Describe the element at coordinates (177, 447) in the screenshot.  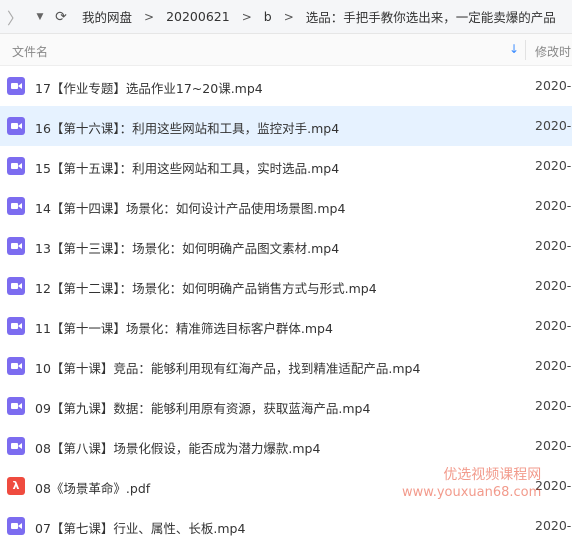
I see `file-name: 08【第八课】场景化假设，能否成为潜力爆款.mp4` at that location.